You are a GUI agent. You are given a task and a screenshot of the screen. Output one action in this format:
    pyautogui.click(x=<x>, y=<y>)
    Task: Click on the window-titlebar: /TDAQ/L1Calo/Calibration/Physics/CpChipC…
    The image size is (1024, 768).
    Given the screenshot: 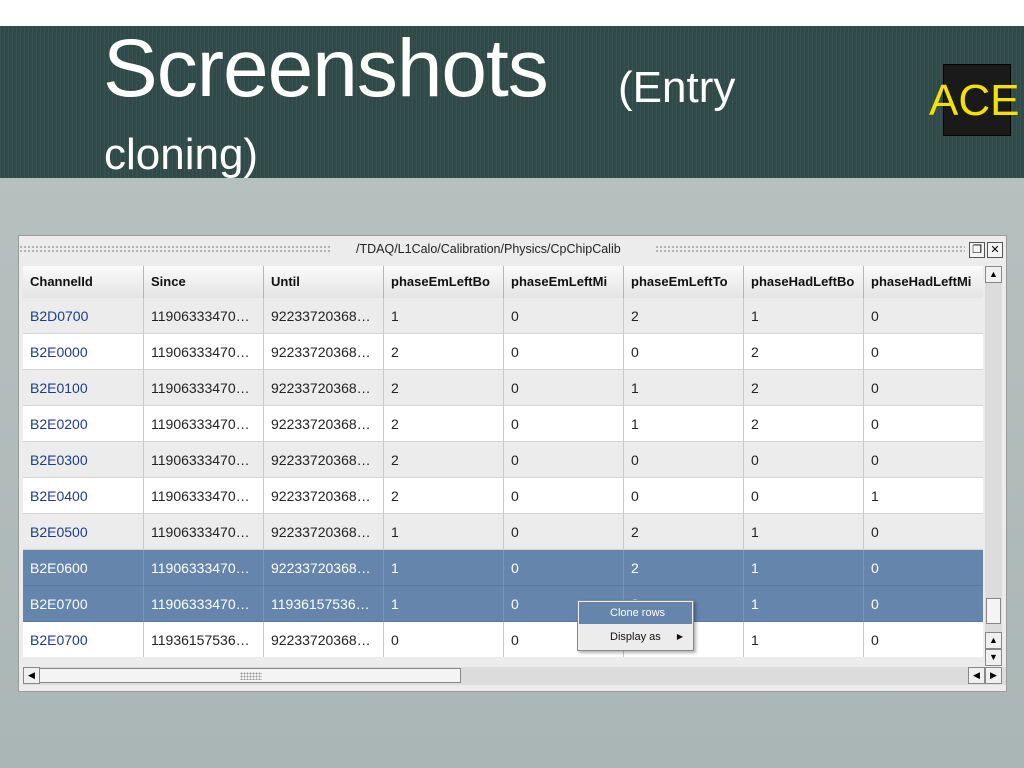 What is the action you would take?
    pyautogui.click(x=512, y=250)
    